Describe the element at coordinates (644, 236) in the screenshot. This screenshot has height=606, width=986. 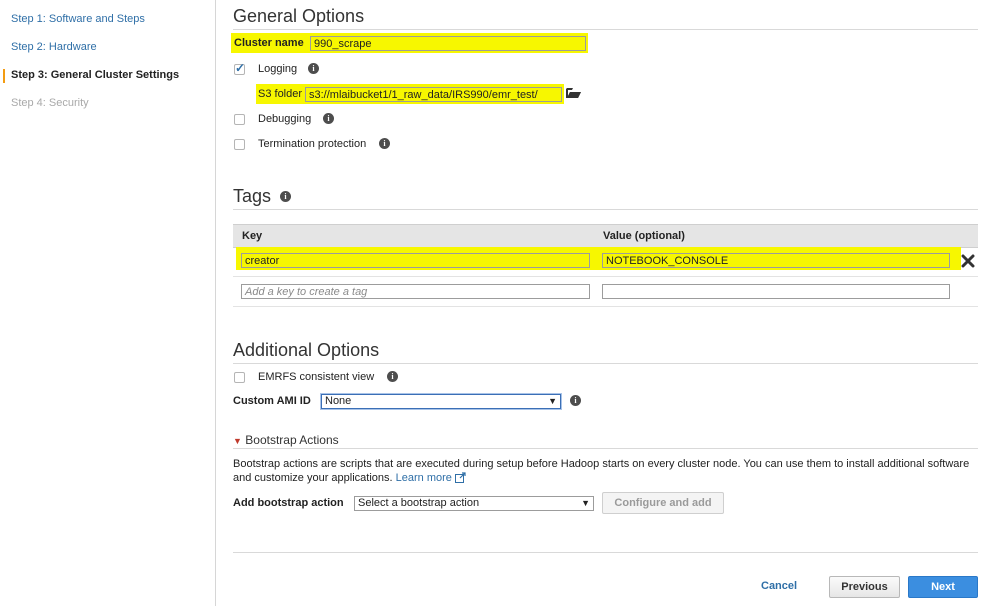
I see `tags-col-value: Value (optional)` at that location.